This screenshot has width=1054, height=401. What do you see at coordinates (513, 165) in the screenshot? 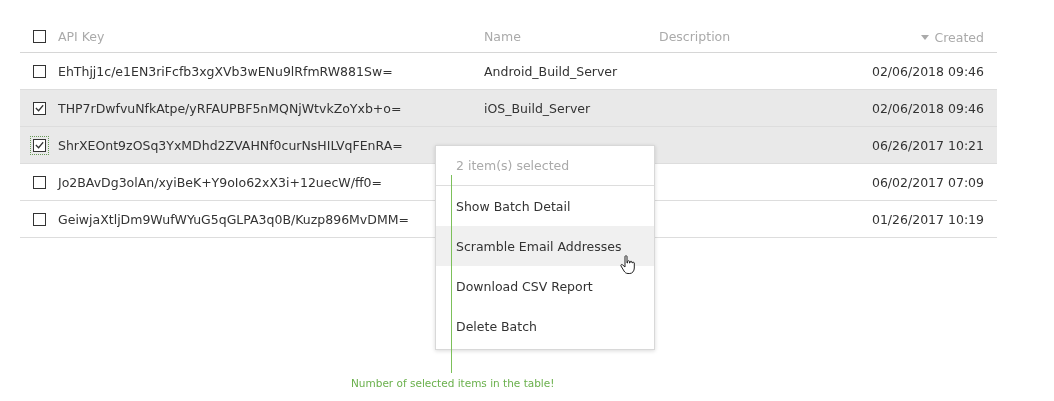
I see `selection-count: 2 item(s) selected` at bounding box center [513, 165].